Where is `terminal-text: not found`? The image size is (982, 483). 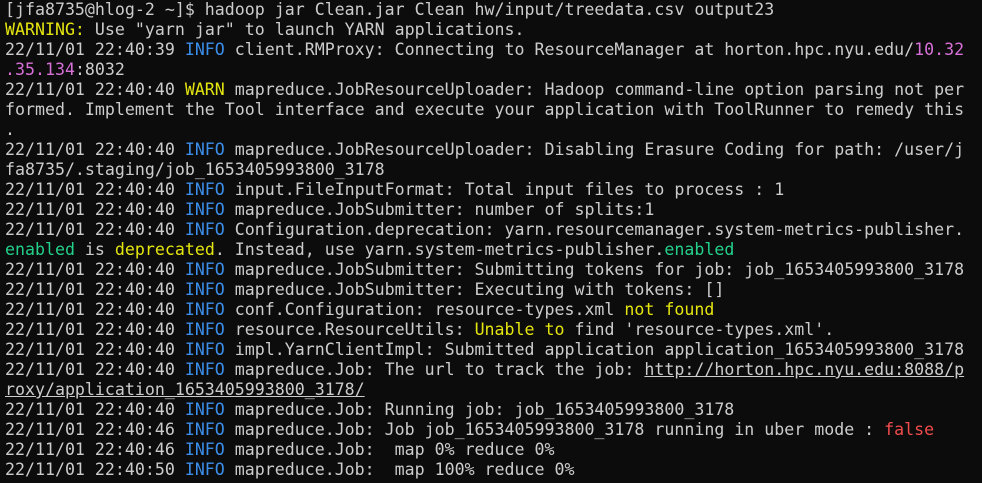
terminal-text: not found is located at coordinates (669, 309).